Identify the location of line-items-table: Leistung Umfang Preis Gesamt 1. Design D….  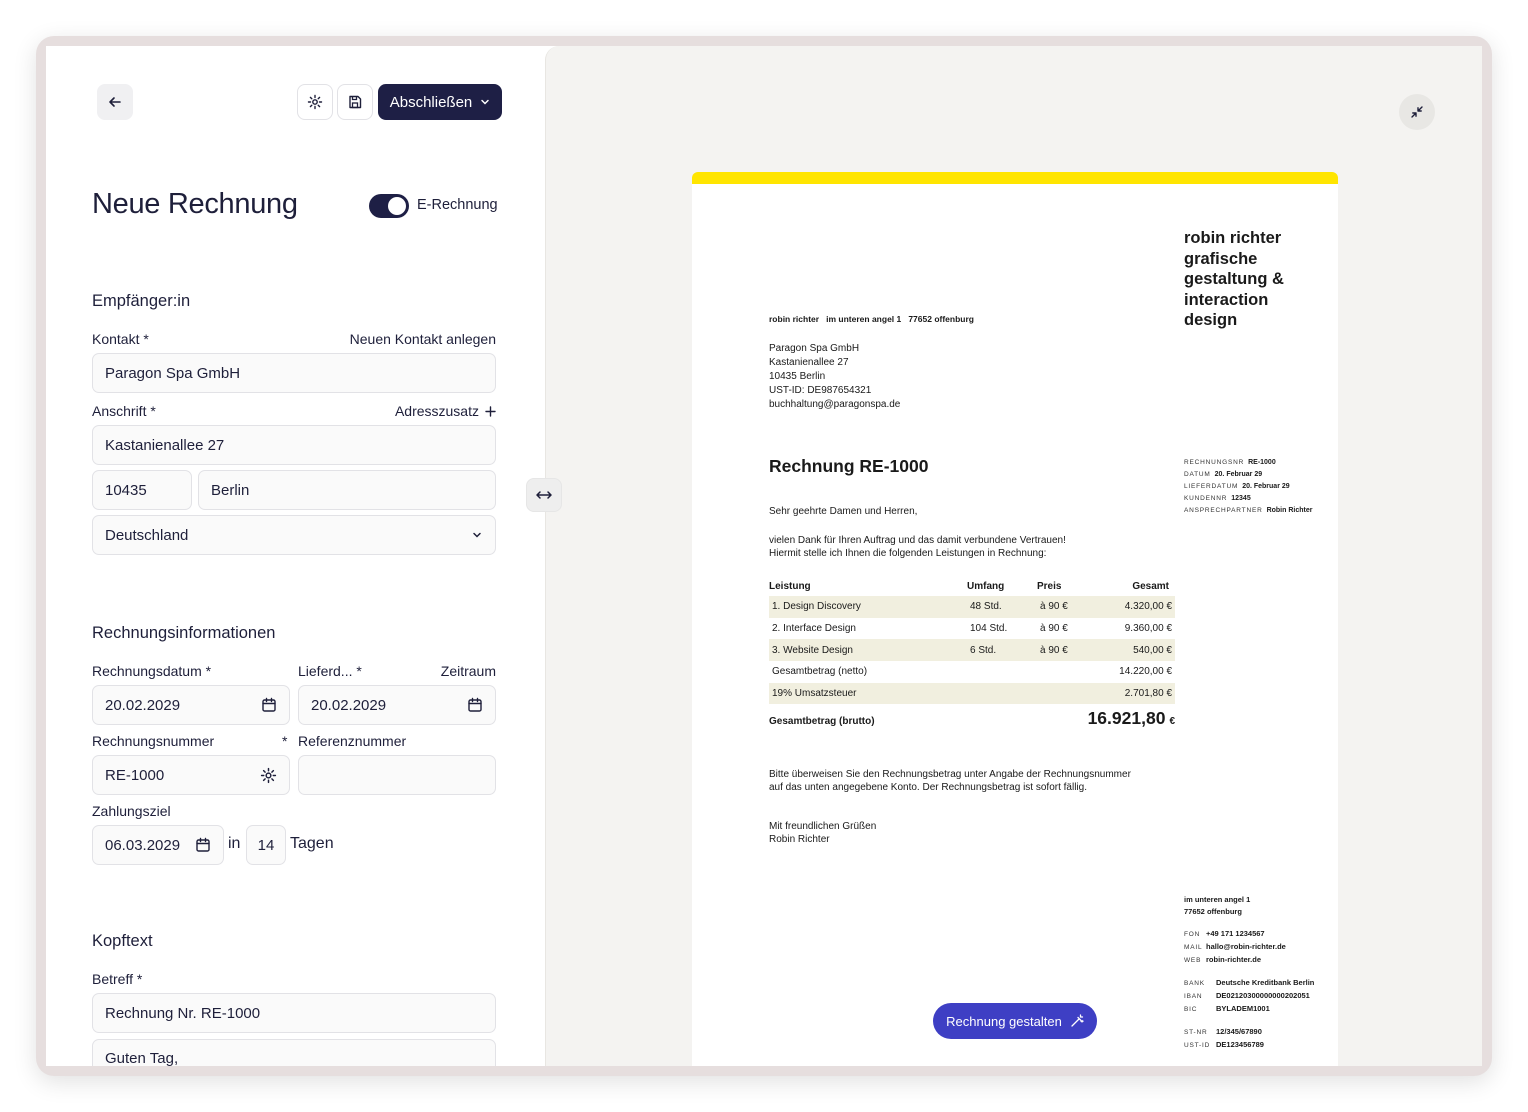
(972, 640).